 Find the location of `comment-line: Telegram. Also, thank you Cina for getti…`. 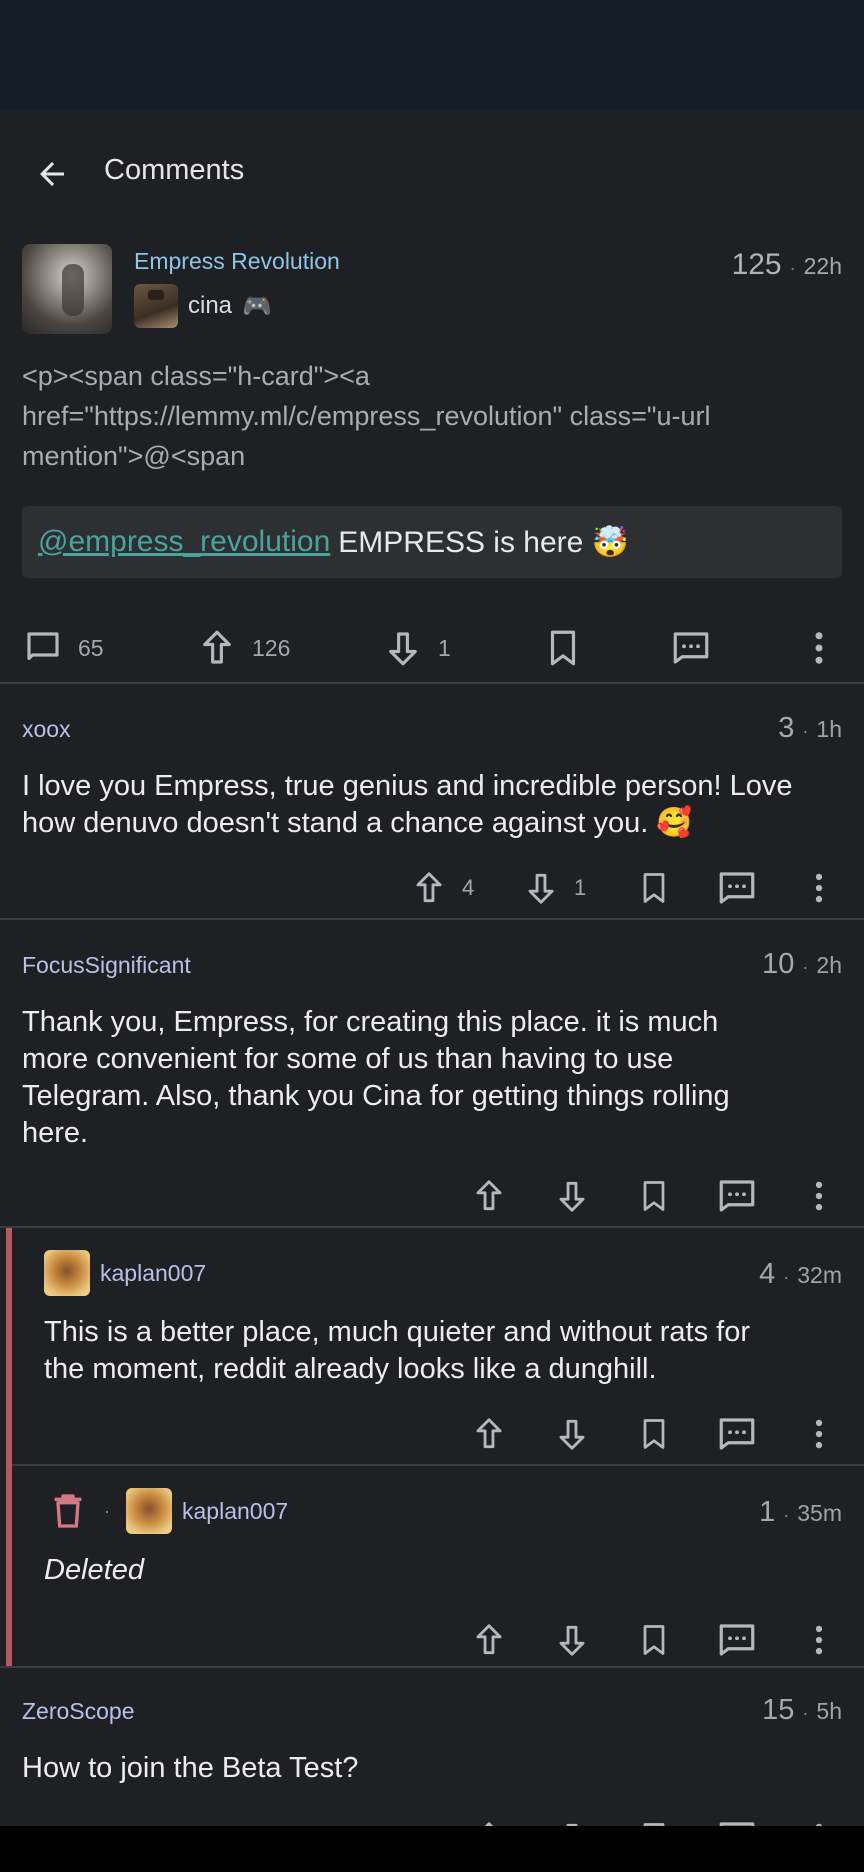

comment-line: Telegram. Also, thank you Cina for getti… is located at coordinates (376, 1096).